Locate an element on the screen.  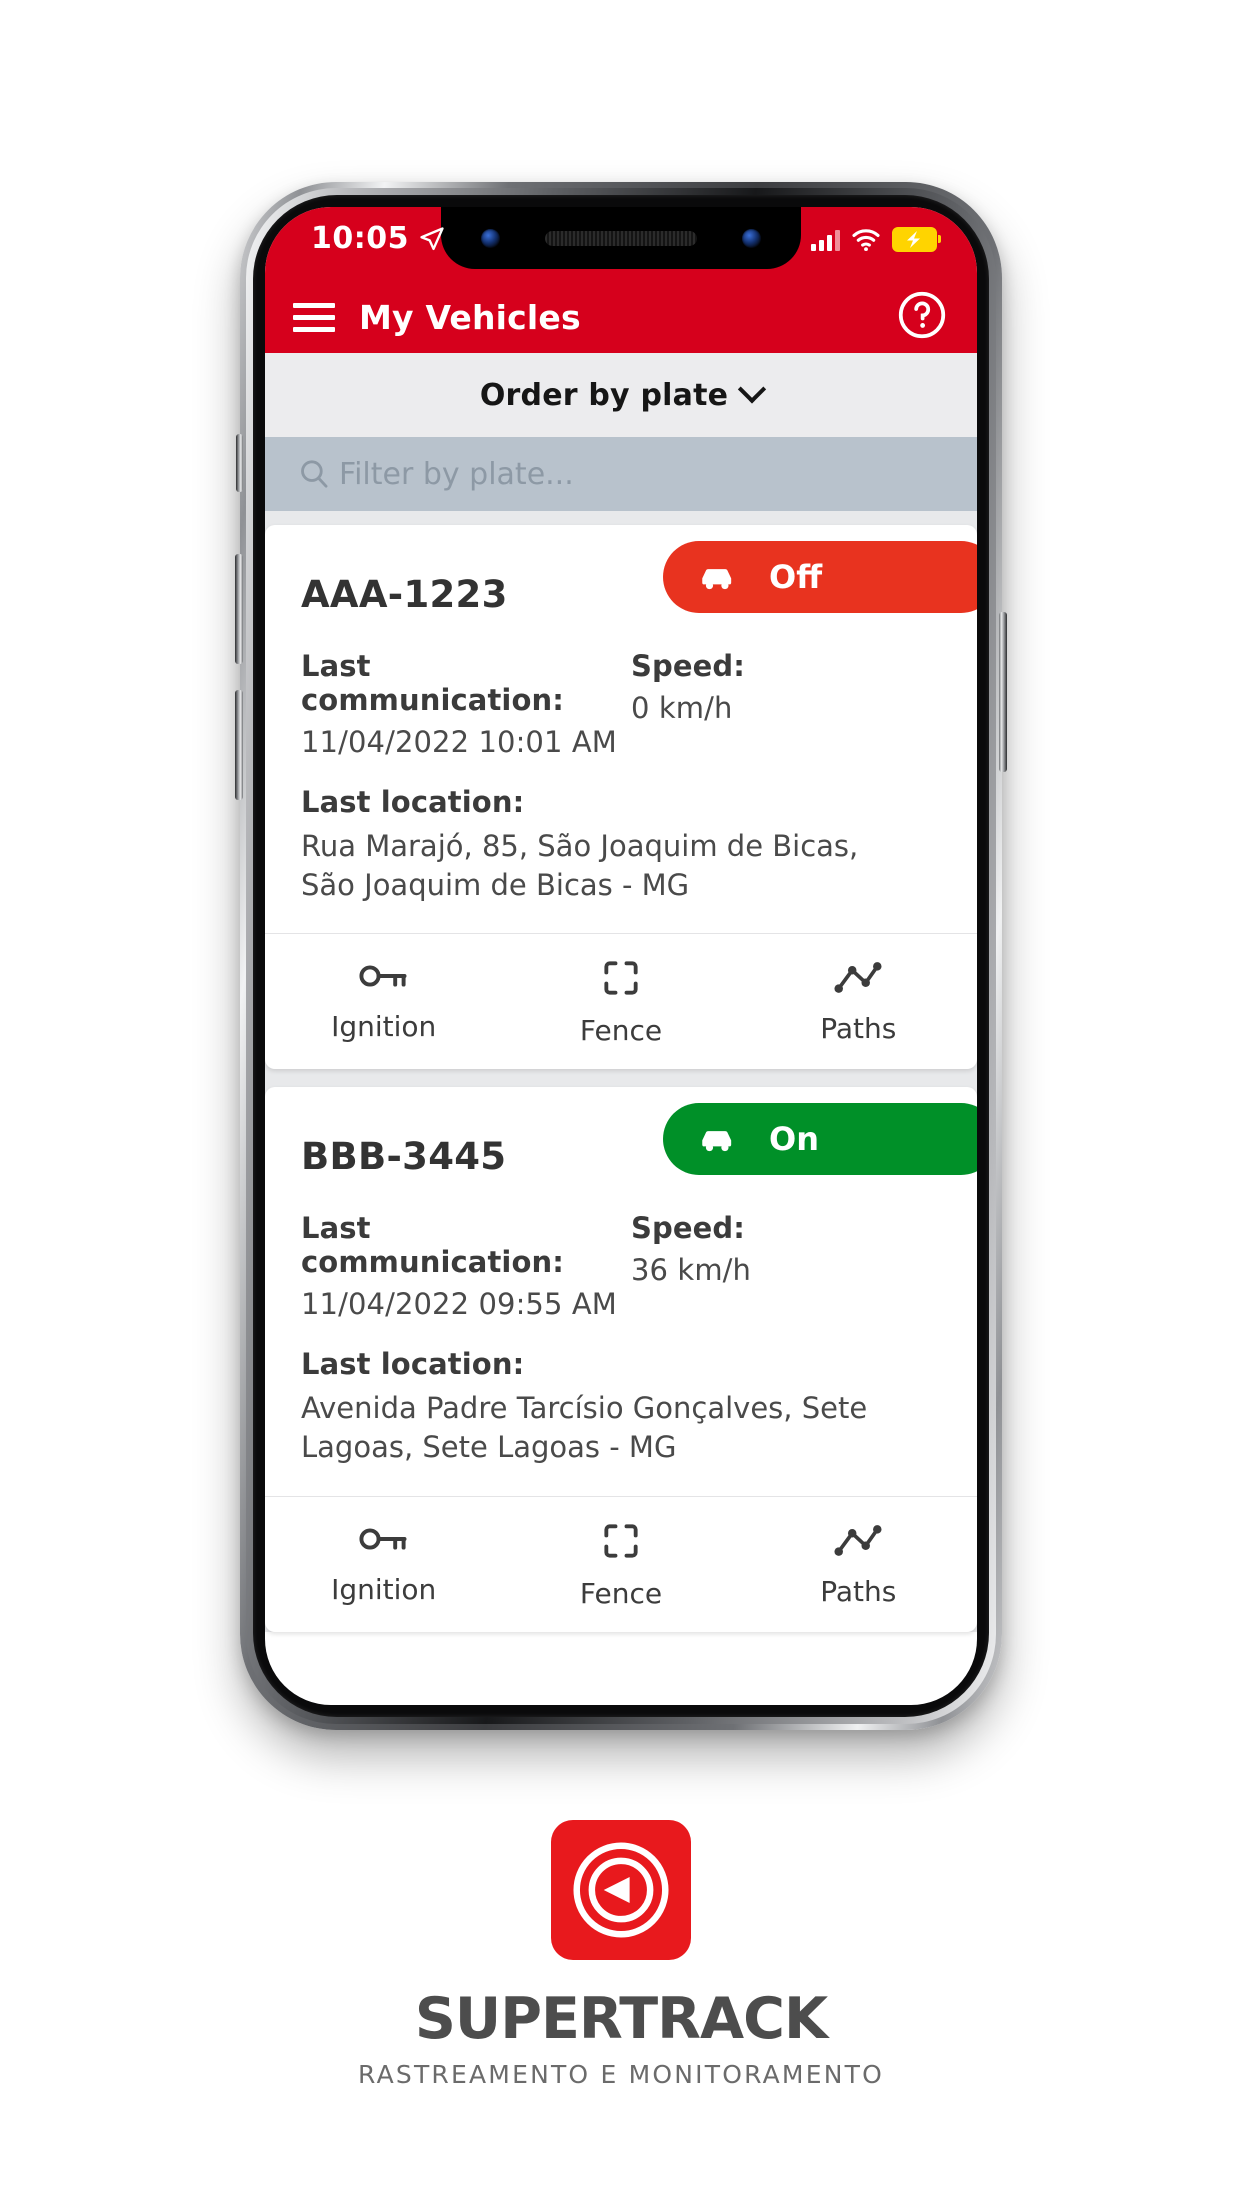
wifi-icon is located at coordinates (866, 239).